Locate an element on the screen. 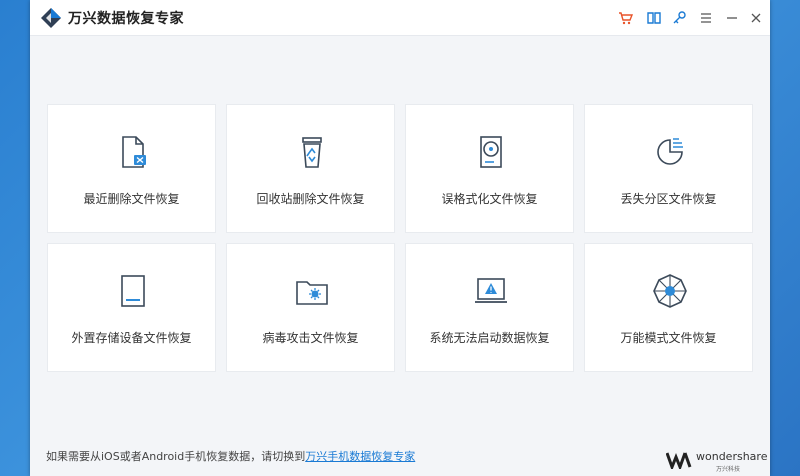 This screenshot has height=476, width=800. close-icon is located at coordinates (756, 18).